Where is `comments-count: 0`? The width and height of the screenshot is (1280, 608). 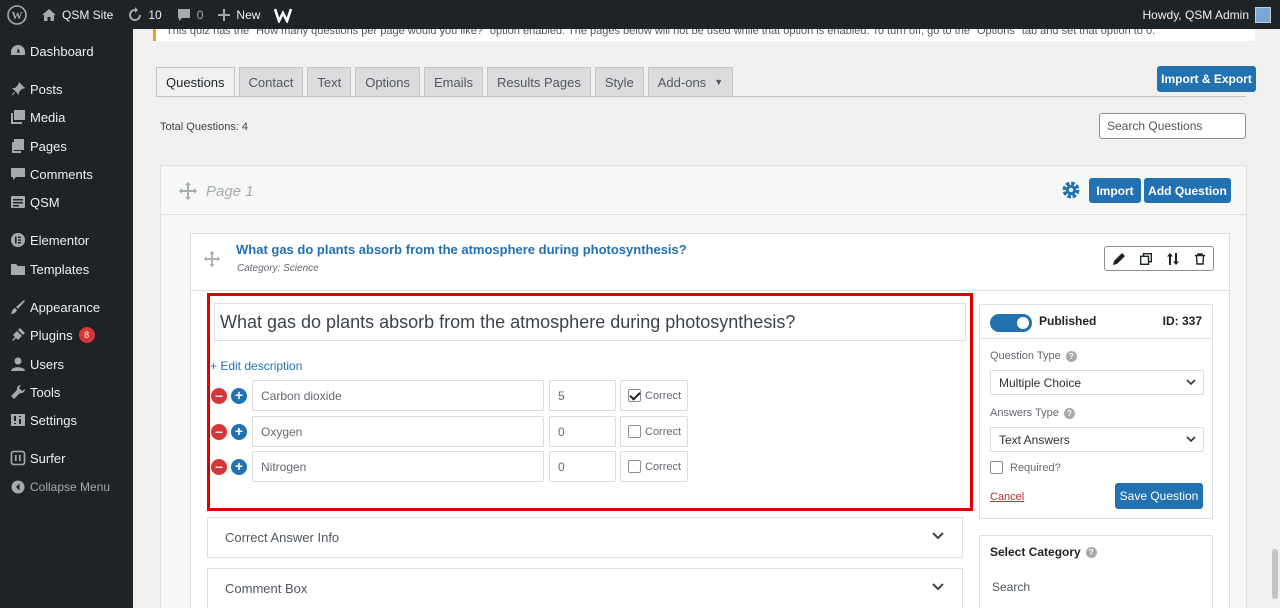 comments-count: 0 is located at coordinates (200, 14).